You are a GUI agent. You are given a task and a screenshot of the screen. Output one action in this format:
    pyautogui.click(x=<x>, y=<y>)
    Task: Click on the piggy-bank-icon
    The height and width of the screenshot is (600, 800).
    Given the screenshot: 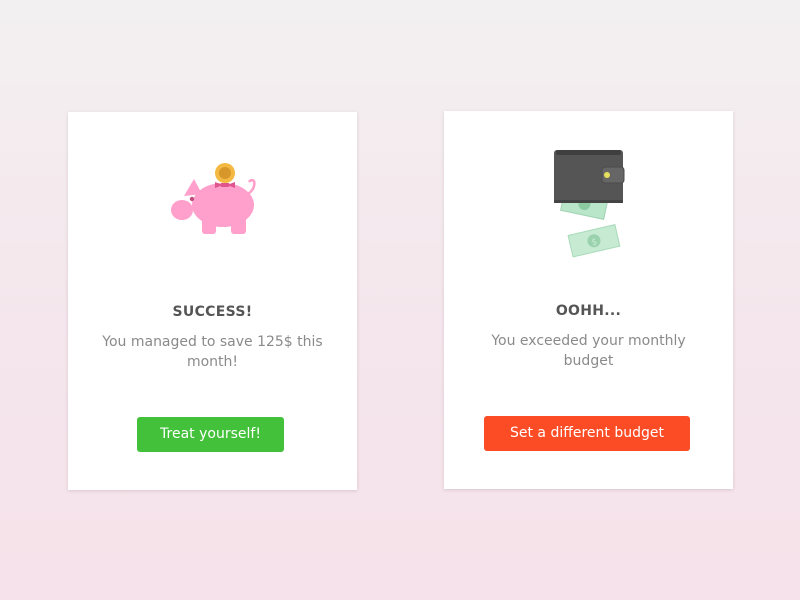 What is the action you would take?
    pyautogui.click(x=213, y=198)
    